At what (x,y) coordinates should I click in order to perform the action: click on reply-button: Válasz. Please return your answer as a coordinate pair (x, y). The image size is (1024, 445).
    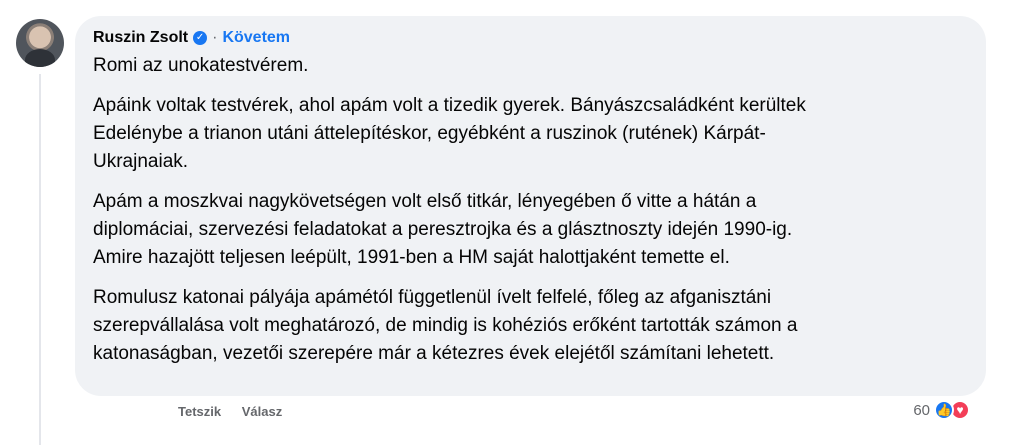
    Looking at the image, I should click on (262, 411).